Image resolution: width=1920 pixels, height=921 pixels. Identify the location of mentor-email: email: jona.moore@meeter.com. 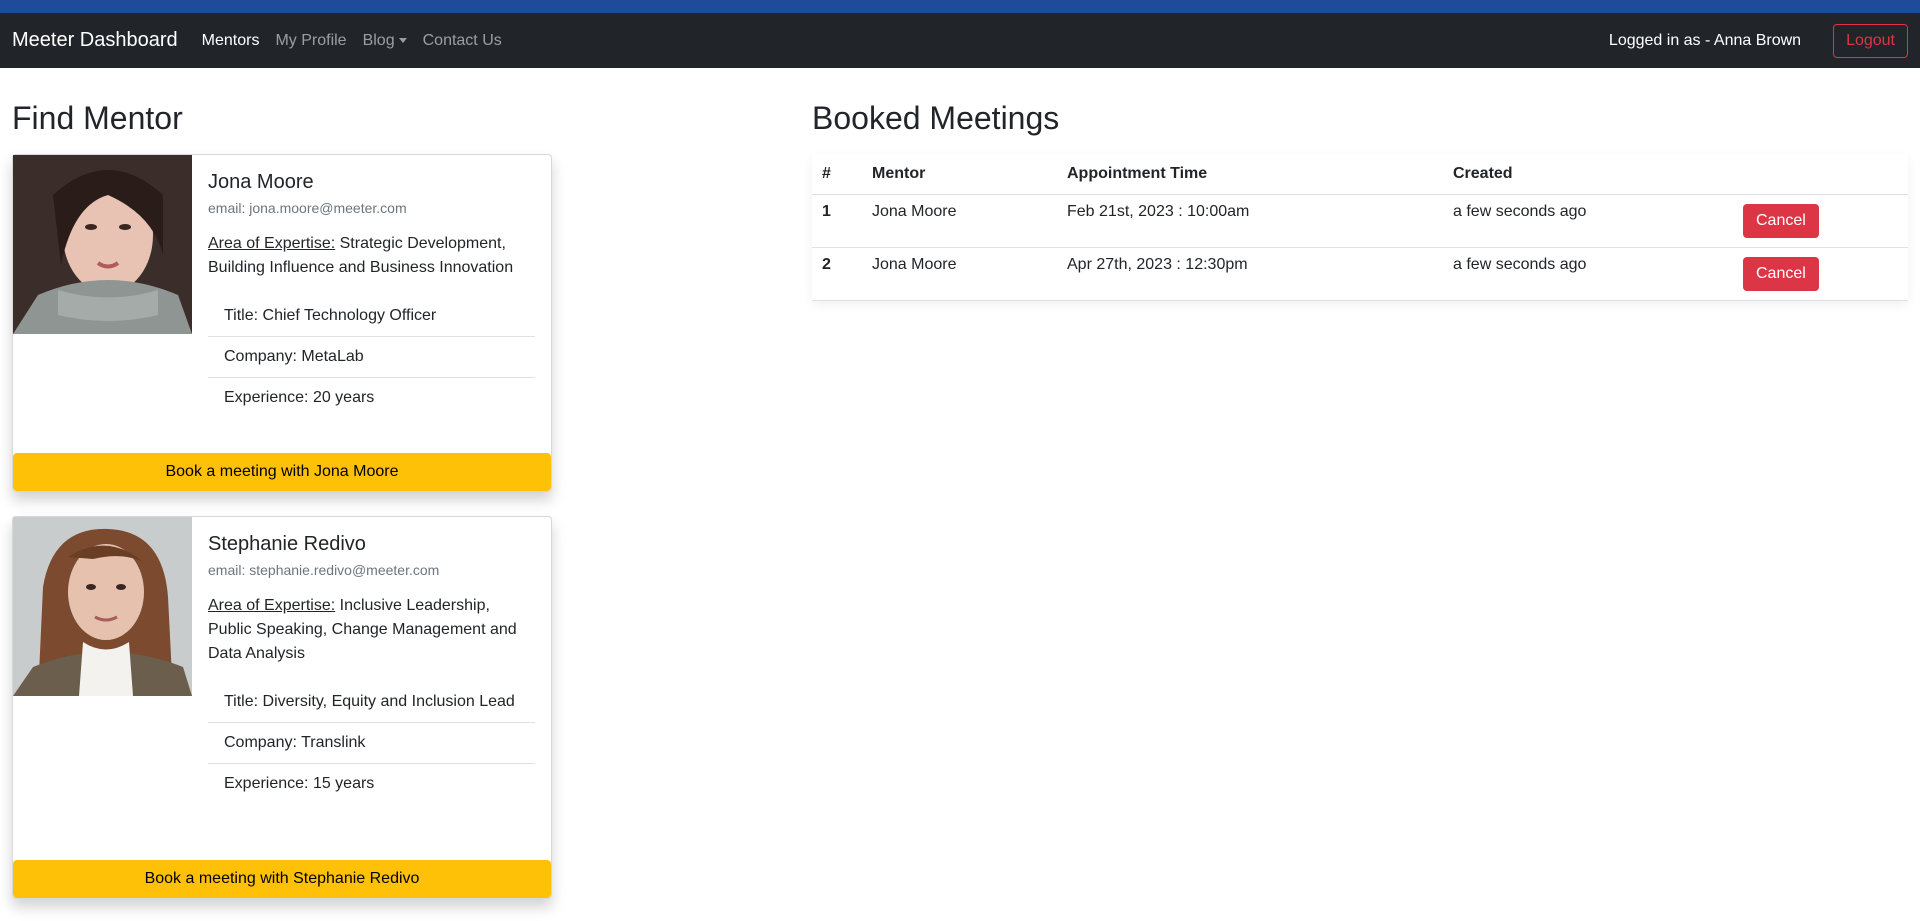
(307, 208).